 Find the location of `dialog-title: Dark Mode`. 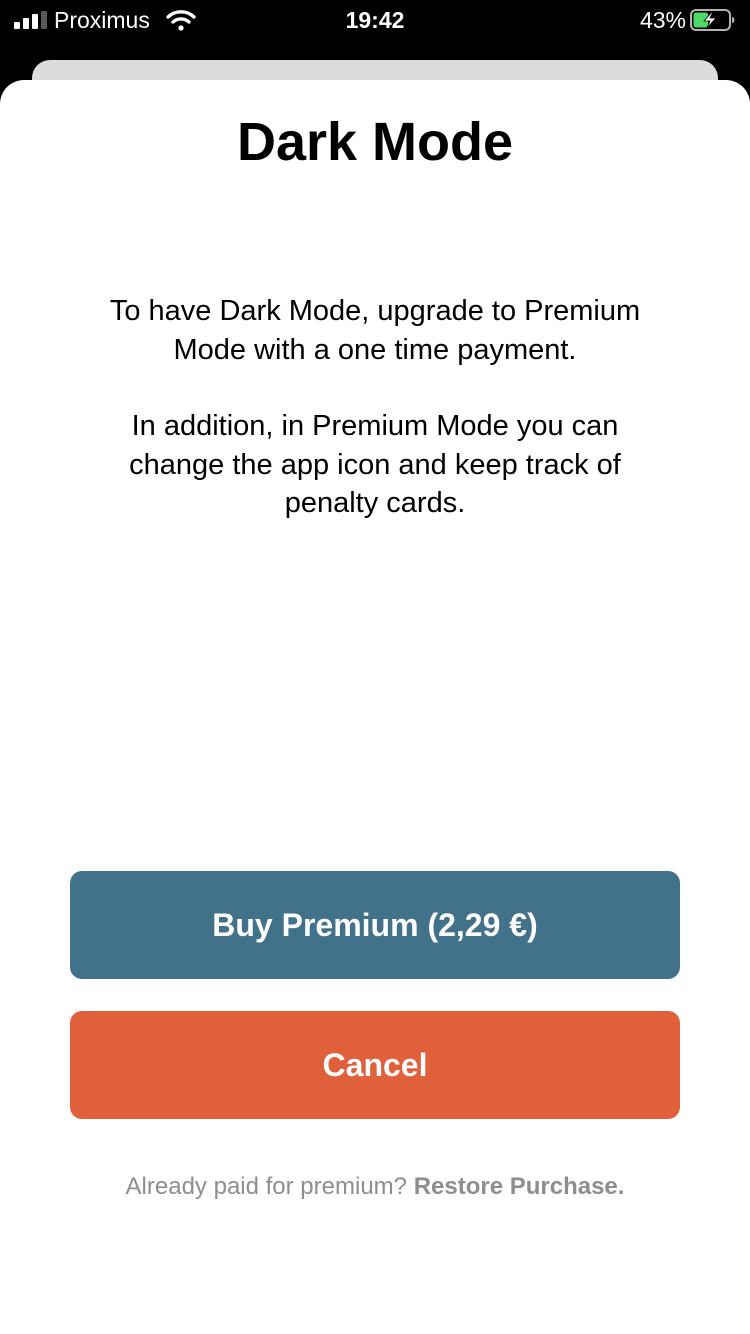

dialog-title: Dark Mode is located at coordinates (375, 142).